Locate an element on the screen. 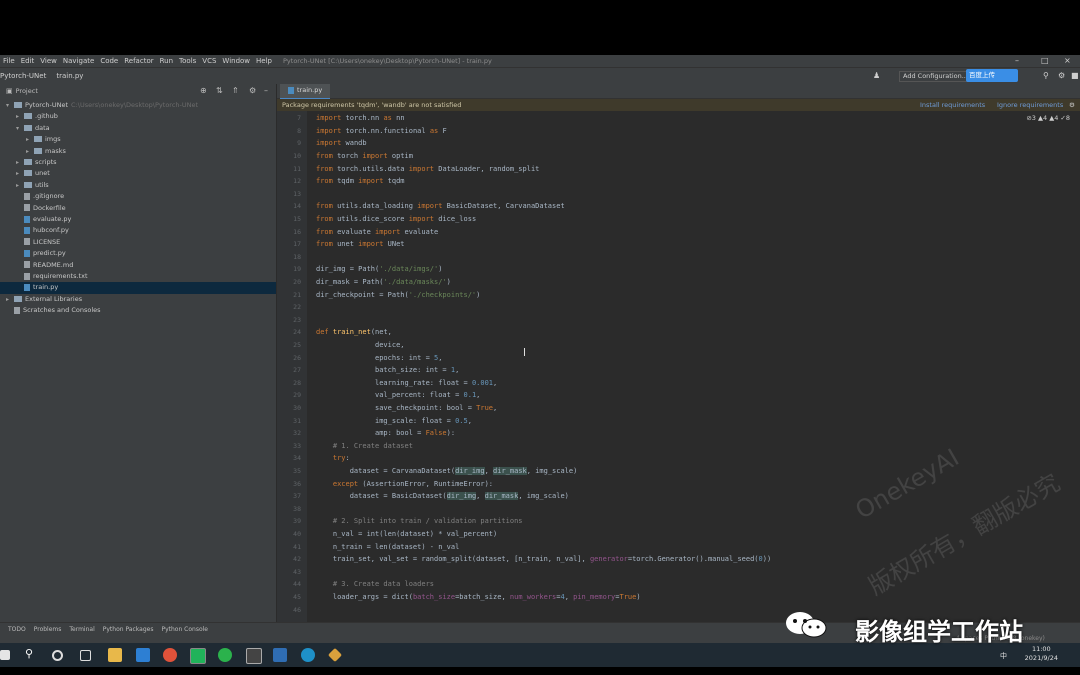 The image size is (1080, 675). tree-item: ▸ .github is located at coordinates (138, 116).